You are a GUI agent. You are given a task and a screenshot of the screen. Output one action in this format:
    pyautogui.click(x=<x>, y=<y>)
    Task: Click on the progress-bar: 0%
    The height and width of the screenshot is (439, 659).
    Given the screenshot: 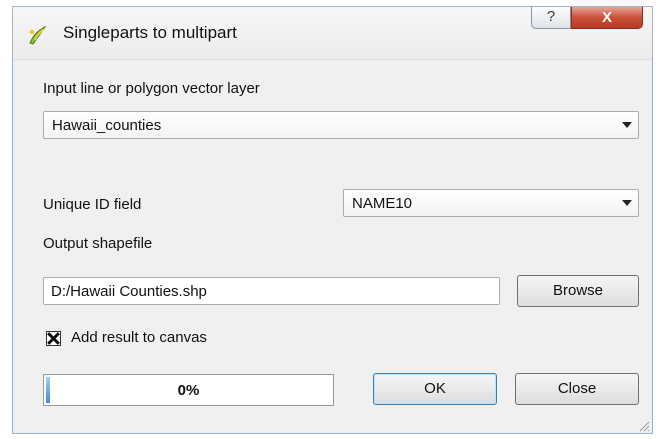 What is the action you would take?
    pyautogui.click(x=188, y=390)
    